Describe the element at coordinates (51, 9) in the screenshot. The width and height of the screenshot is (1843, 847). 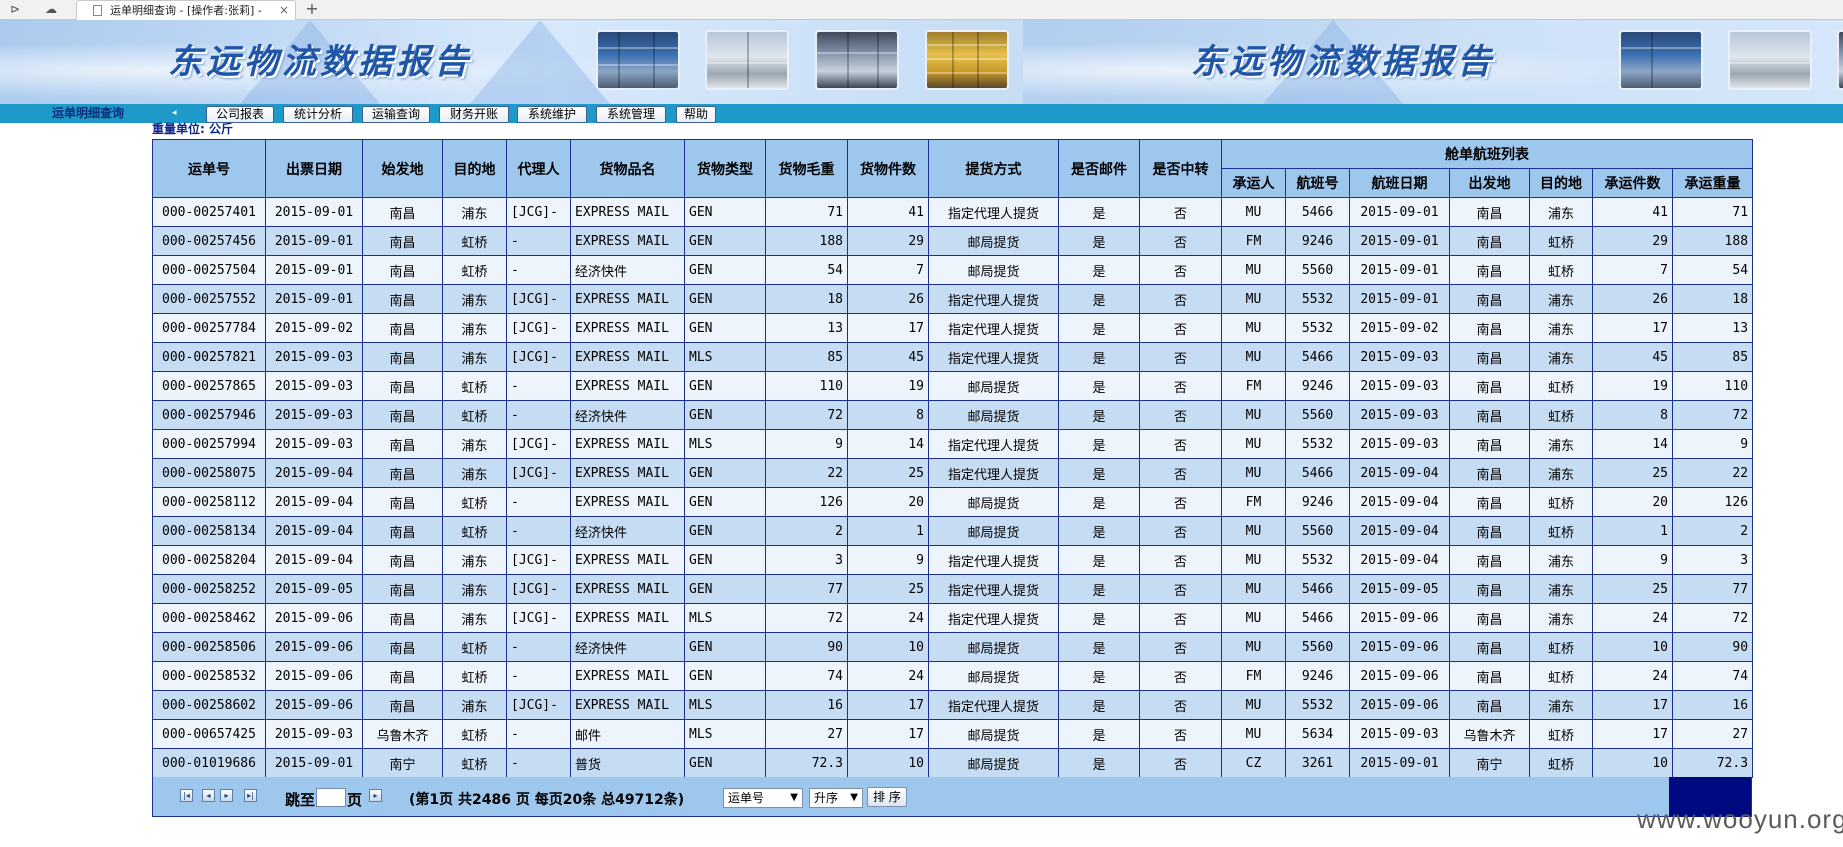
I see `cloud-icon: ☁` at that location.